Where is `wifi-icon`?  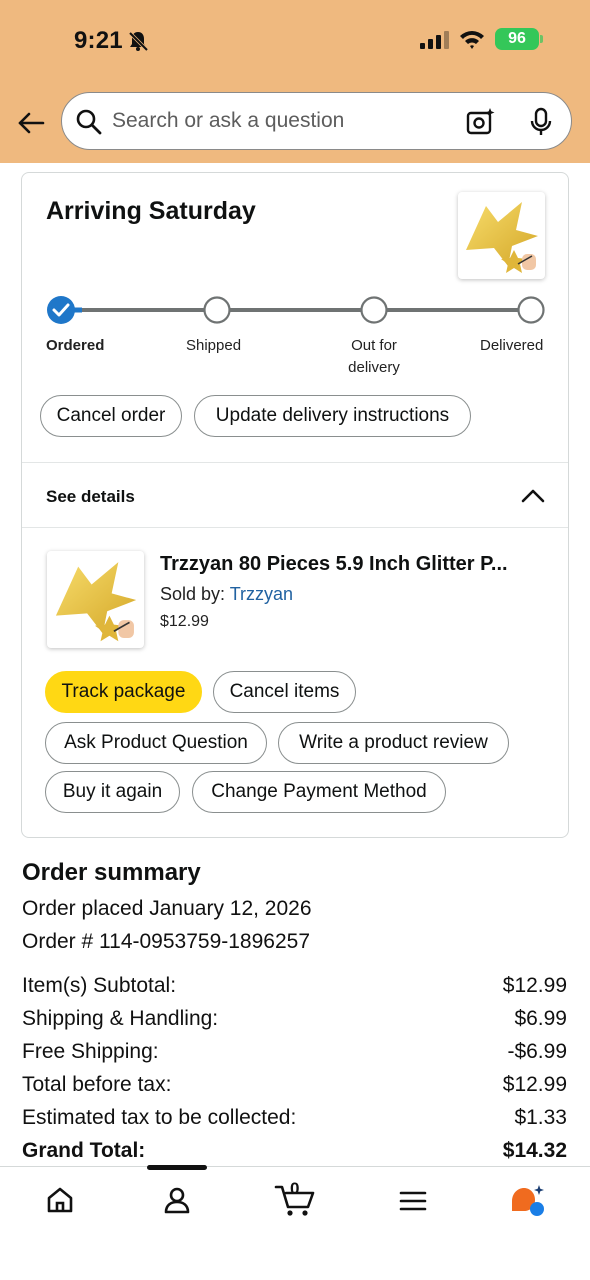 wifi-icon is located at coordinates (472, 40).